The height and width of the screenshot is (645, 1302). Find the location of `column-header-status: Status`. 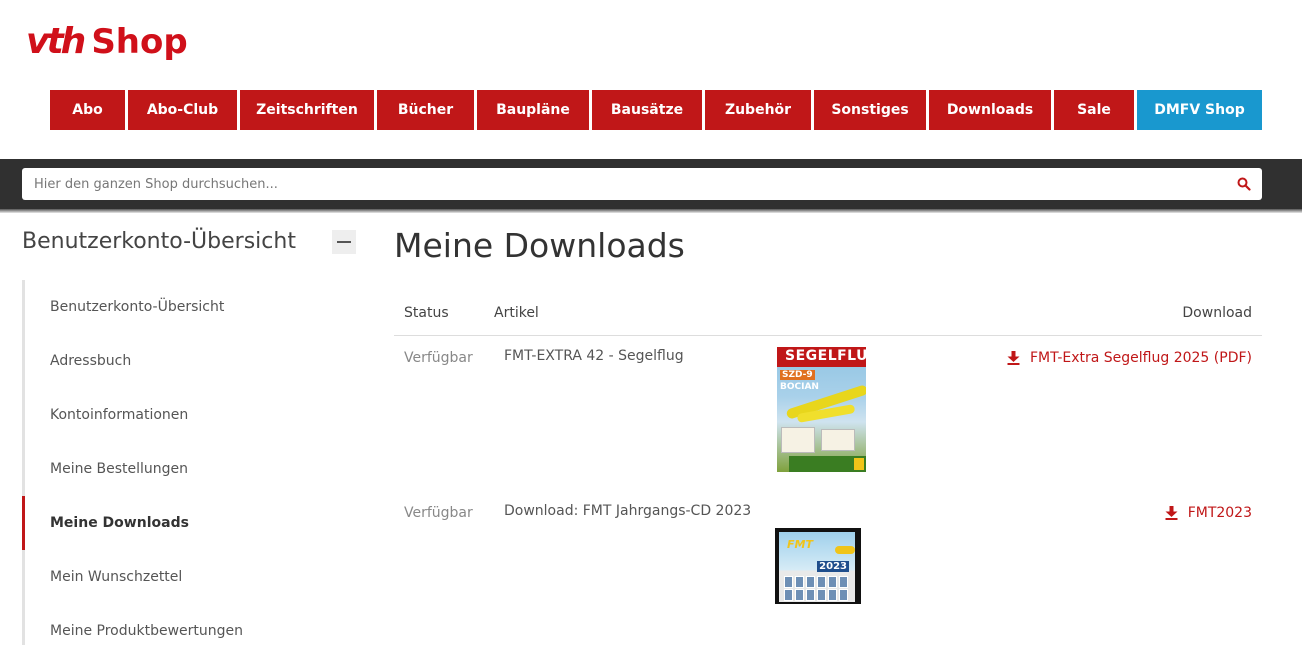

column-header-status: Status is located at coordinates (426, 312).